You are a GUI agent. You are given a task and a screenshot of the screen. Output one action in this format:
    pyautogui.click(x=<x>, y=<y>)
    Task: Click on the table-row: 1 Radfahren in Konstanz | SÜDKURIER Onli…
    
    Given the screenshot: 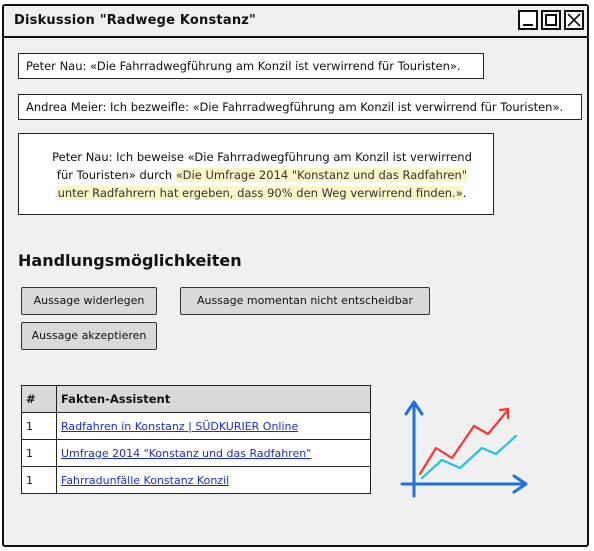 What is the action you would take?
    pyautogui.click(x=196, y=426)
    